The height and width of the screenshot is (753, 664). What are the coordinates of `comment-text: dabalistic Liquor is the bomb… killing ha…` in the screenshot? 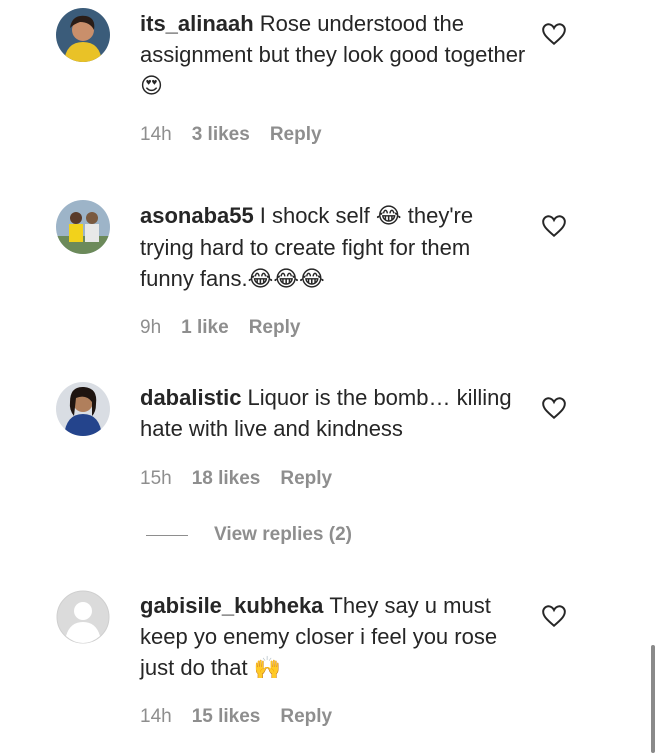 It's located at (335, 413).